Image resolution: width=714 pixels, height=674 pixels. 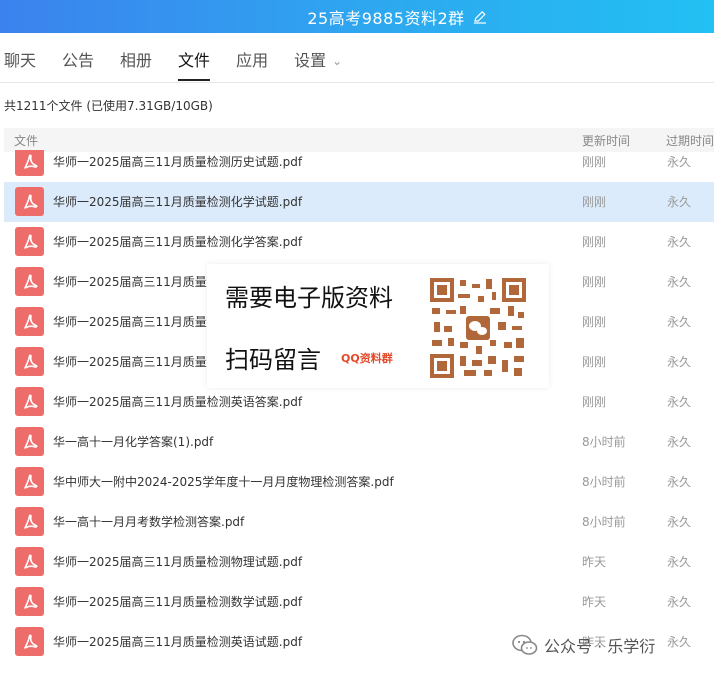 What do you see at coordinates (177, 601) in the screenshot?
I see `file-name: 华师一2025届高三11月质量检测数学试题.pdf` at bounding box center [177, 601].